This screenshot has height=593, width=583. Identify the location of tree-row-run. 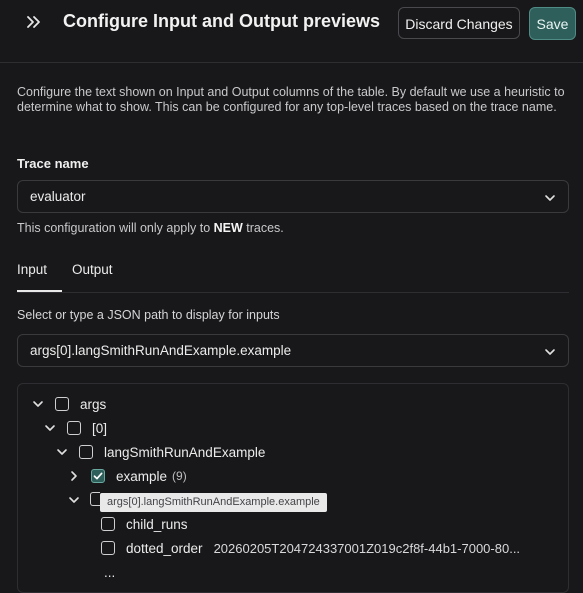
(79, 500).